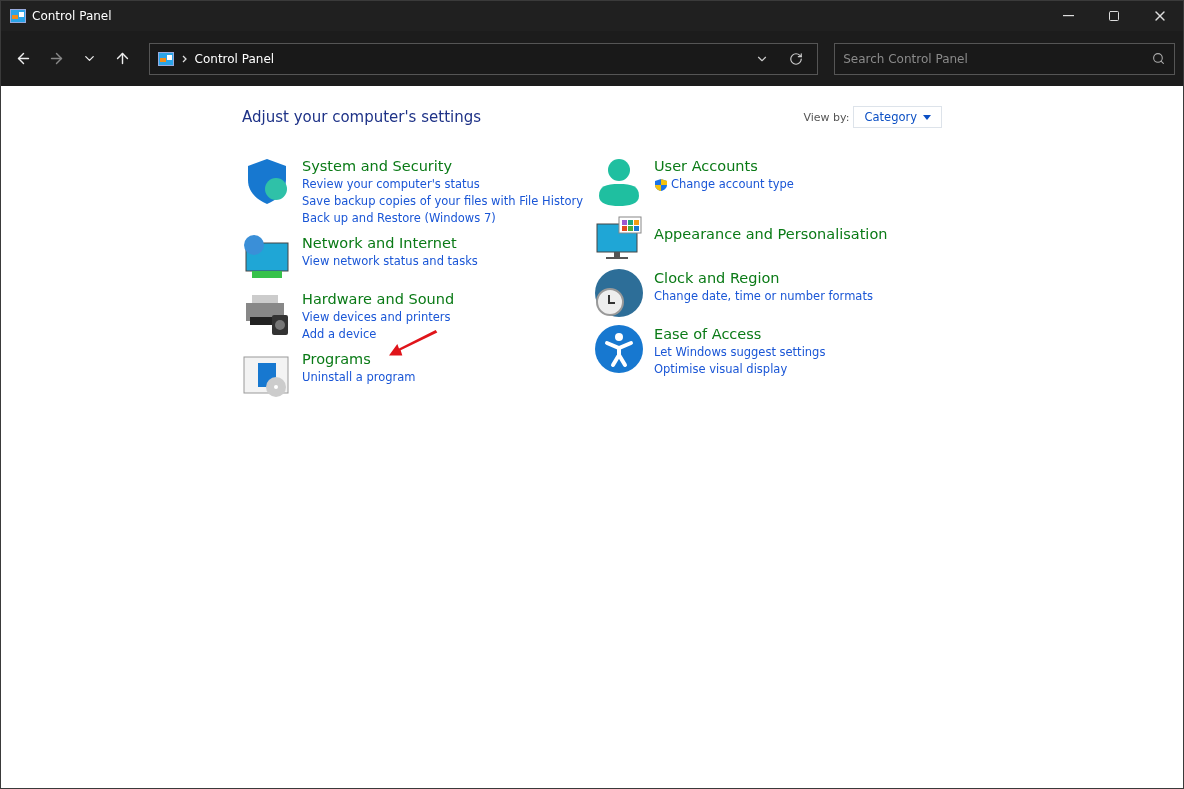 This screenshot has height=789, width=1184. What do you see at coordinates (442, 218) in the screenshot?
I see `category-link: Back up and Restore (Windows 7)` at bounding box center [442, 218].